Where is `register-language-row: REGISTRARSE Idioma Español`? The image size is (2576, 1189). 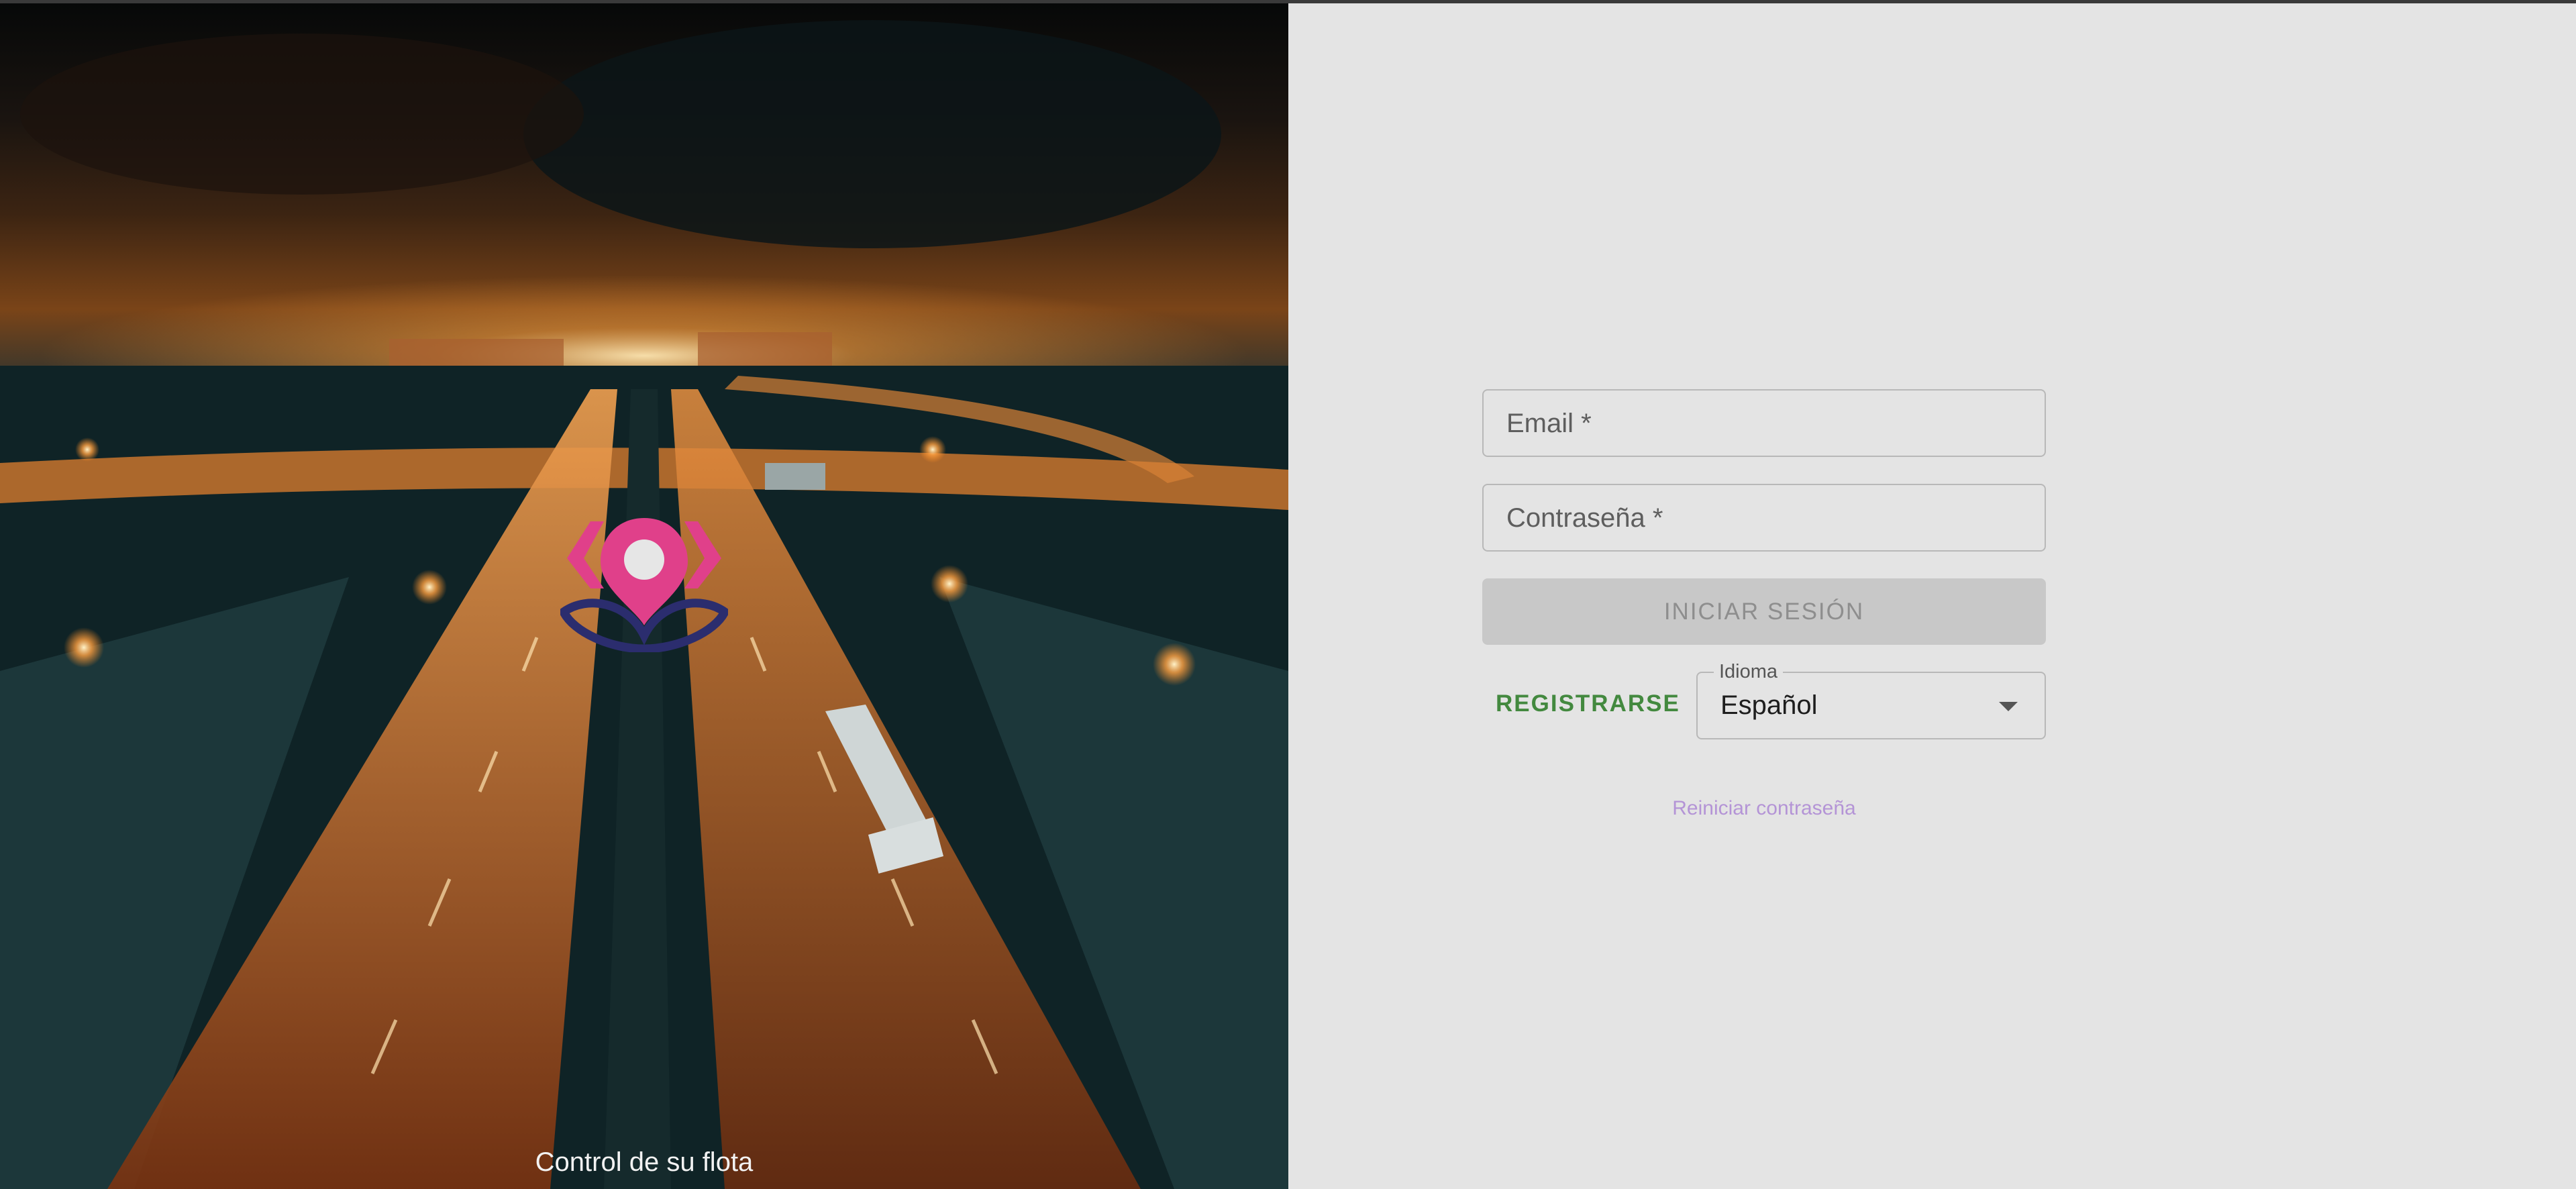
register-language-row: REGISTRARSE Idioma Español is located at coordinates (1764, 700).